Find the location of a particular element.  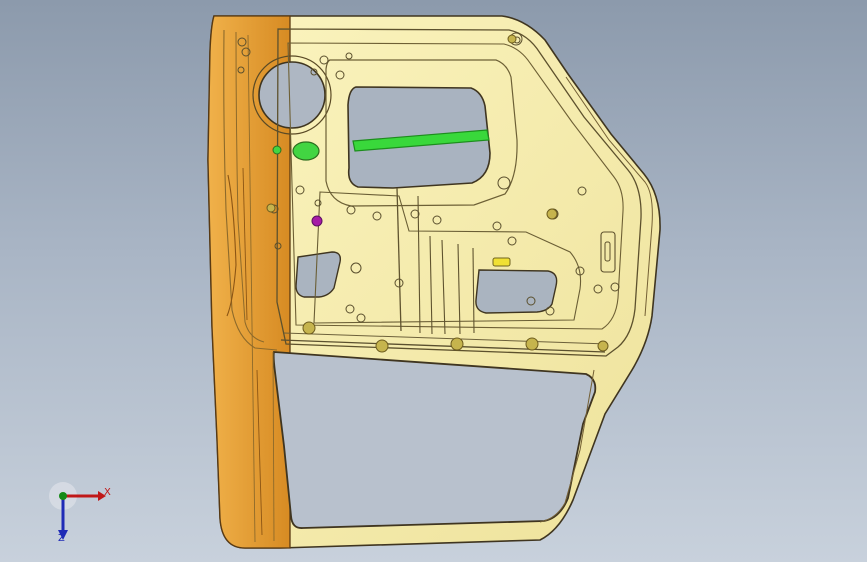

y-axis-point is located at coordinates (63, 496).